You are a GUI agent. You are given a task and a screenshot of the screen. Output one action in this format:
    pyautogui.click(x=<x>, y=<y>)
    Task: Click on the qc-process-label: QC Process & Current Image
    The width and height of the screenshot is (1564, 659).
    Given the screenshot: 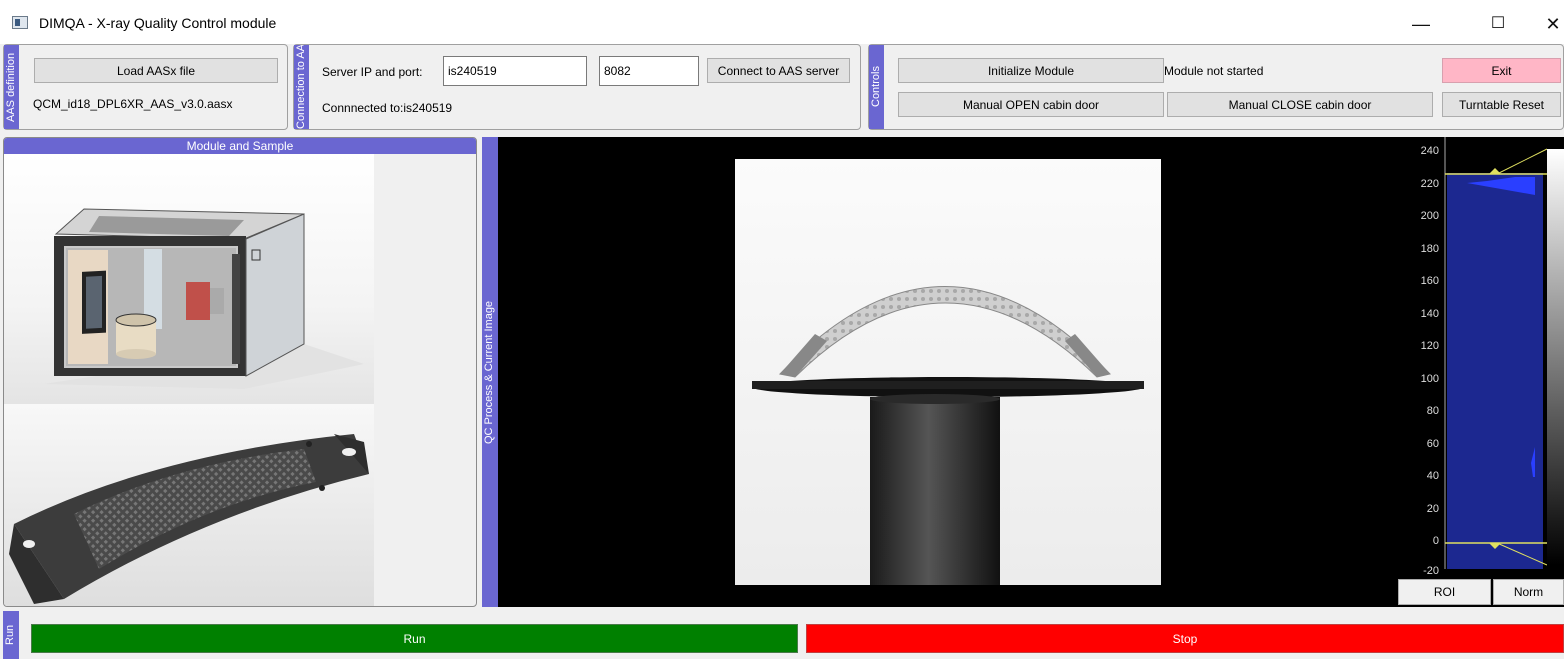 What is the action you would take?
    pyautogui.click(x=490, y=372)
    